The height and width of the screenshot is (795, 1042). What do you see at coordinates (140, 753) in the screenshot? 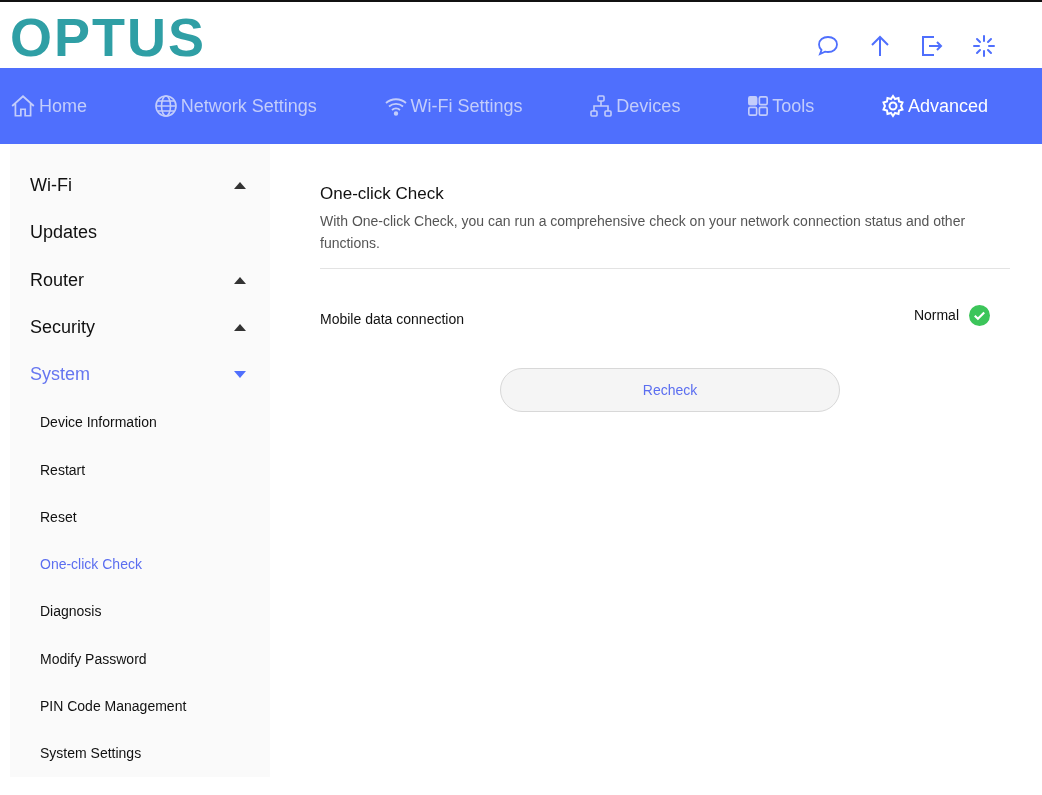
I see `sidebar-subitem: System Settings` at bounding box center [140, 753].